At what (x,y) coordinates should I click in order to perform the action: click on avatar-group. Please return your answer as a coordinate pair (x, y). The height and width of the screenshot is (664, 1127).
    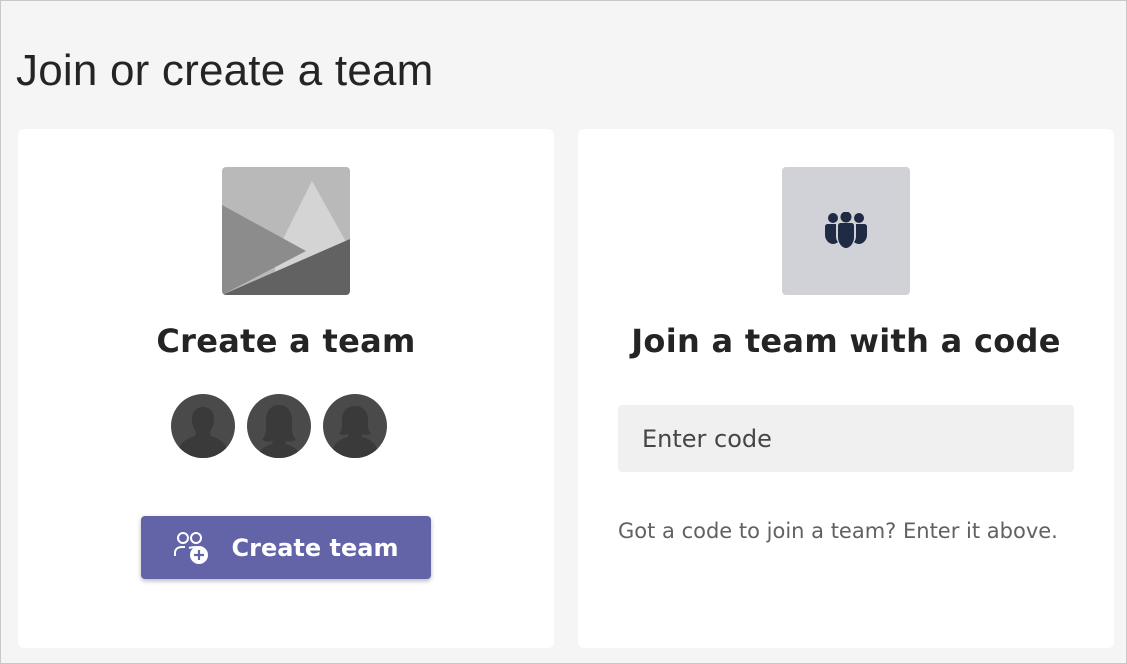
    Looking at the image, I should click on (286, 426).